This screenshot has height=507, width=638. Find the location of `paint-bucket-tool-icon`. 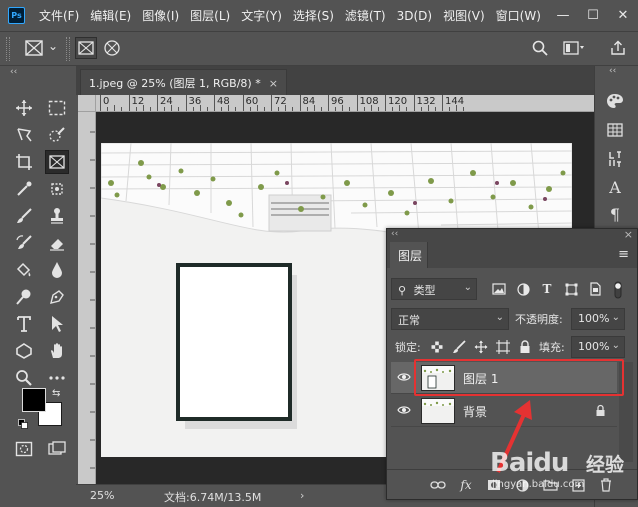

paint-bucket-tool-icon is located at coordinates (24, 270).